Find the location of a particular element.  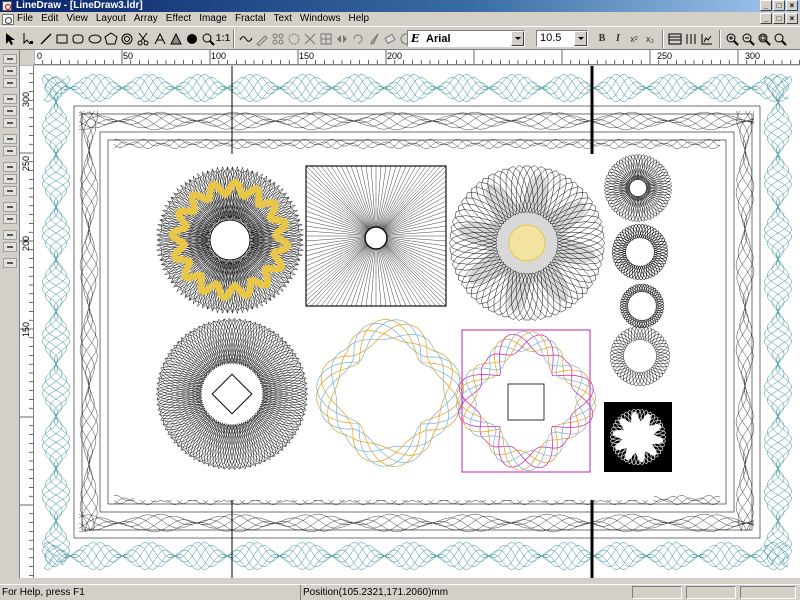

doc-minimize-button: _ is located at coordinates (766, 18).